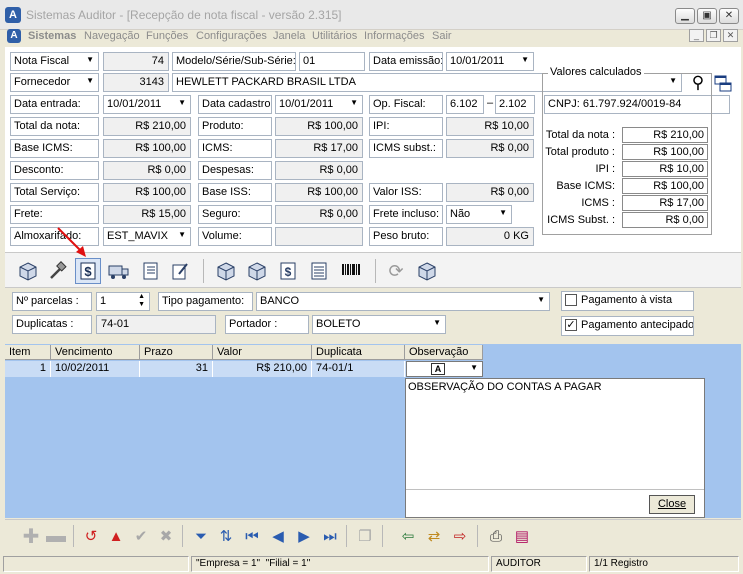  Describe the element at coordinates (490, 126) in the screenshot. I see `ipi-field: R$ 10,00` at that location.